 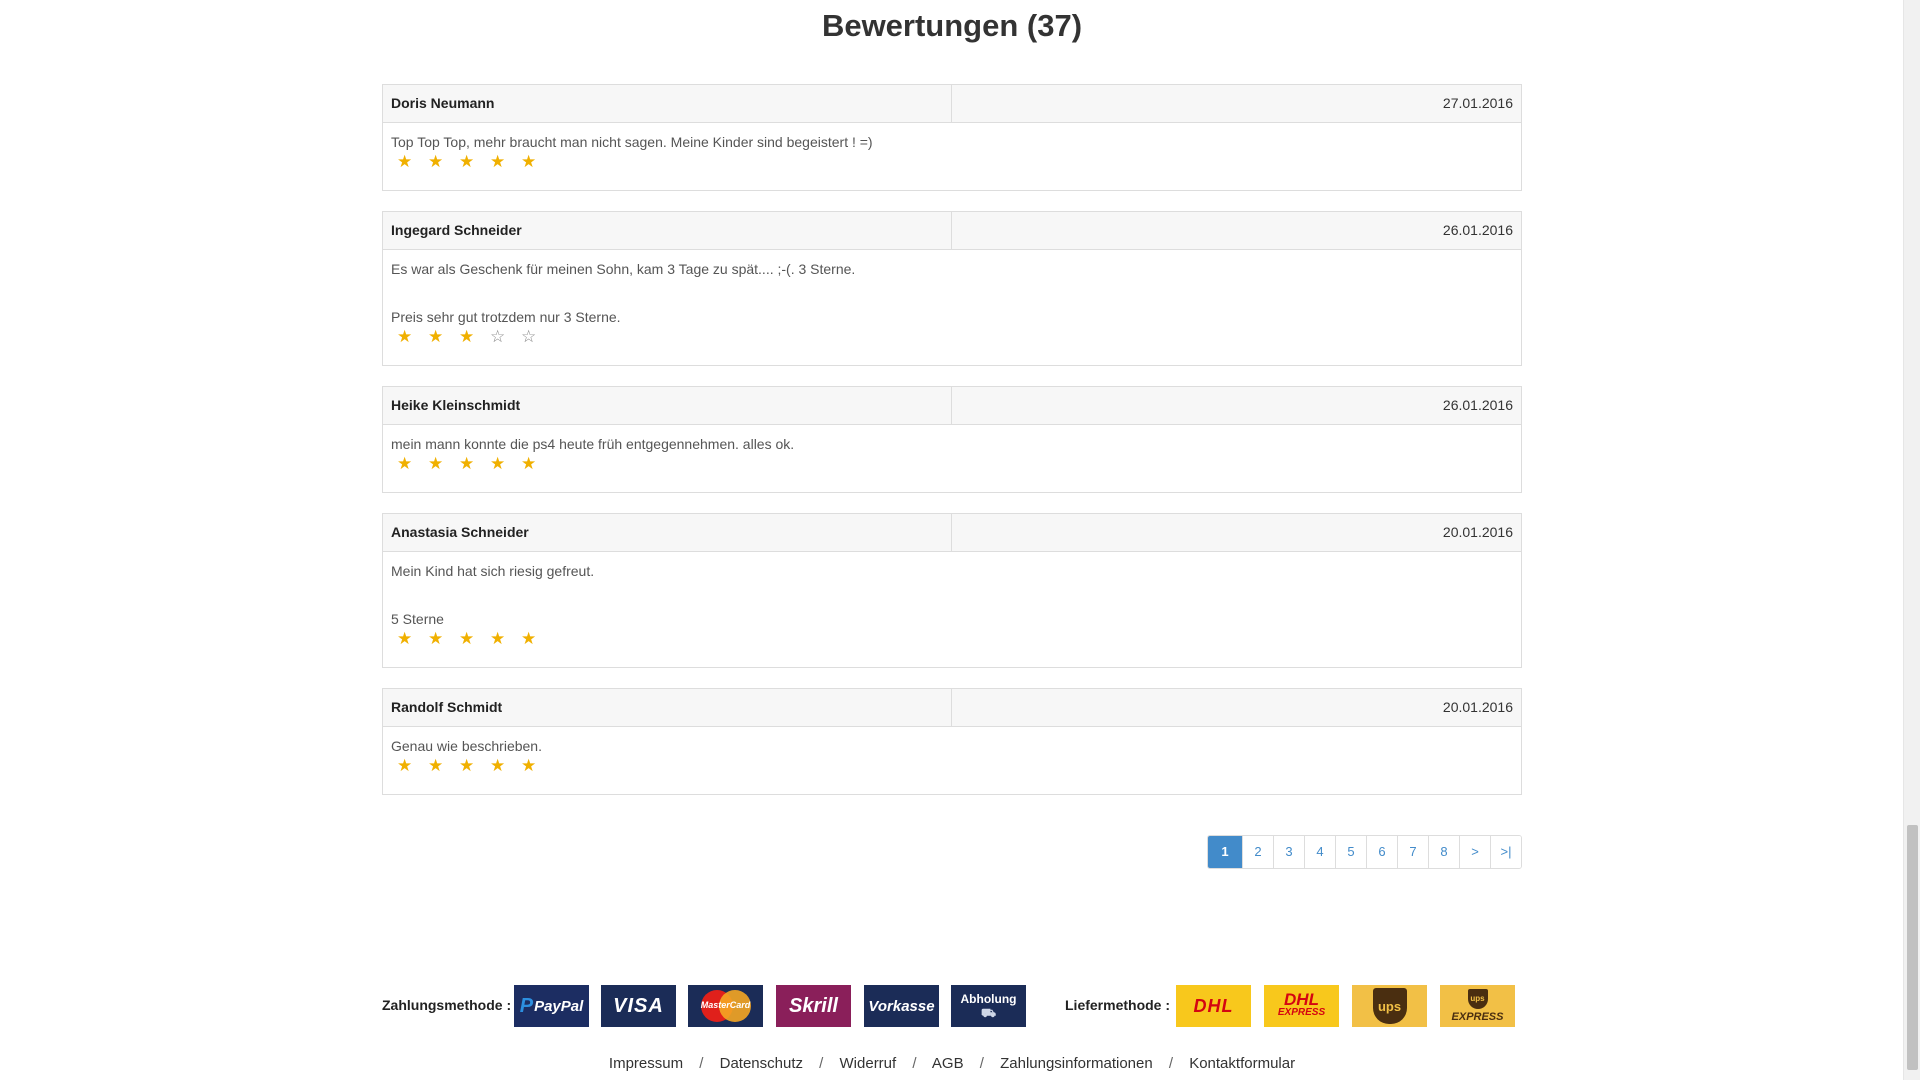 What do you see at coordinates (667, 230) in the screenshot?
I see `review-author: Ingegard Schneider` at bounding box center [667, 230].